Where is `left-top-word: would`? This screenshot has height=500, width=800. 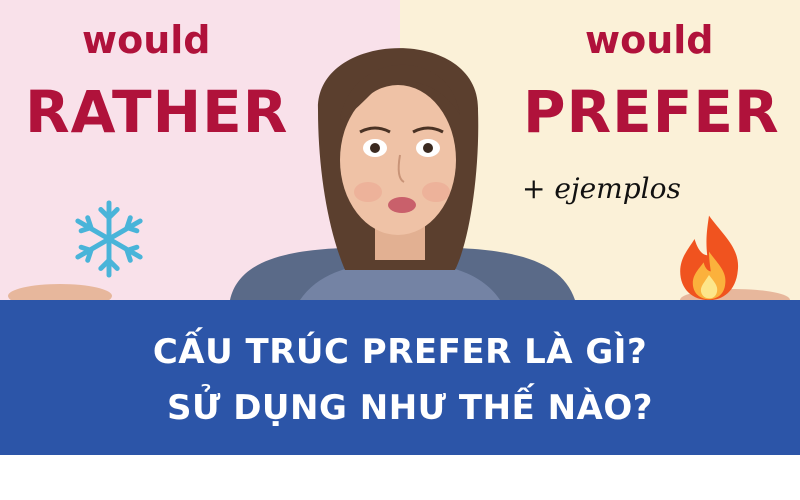
left-top-word: would is located at coordinates (146, 40).